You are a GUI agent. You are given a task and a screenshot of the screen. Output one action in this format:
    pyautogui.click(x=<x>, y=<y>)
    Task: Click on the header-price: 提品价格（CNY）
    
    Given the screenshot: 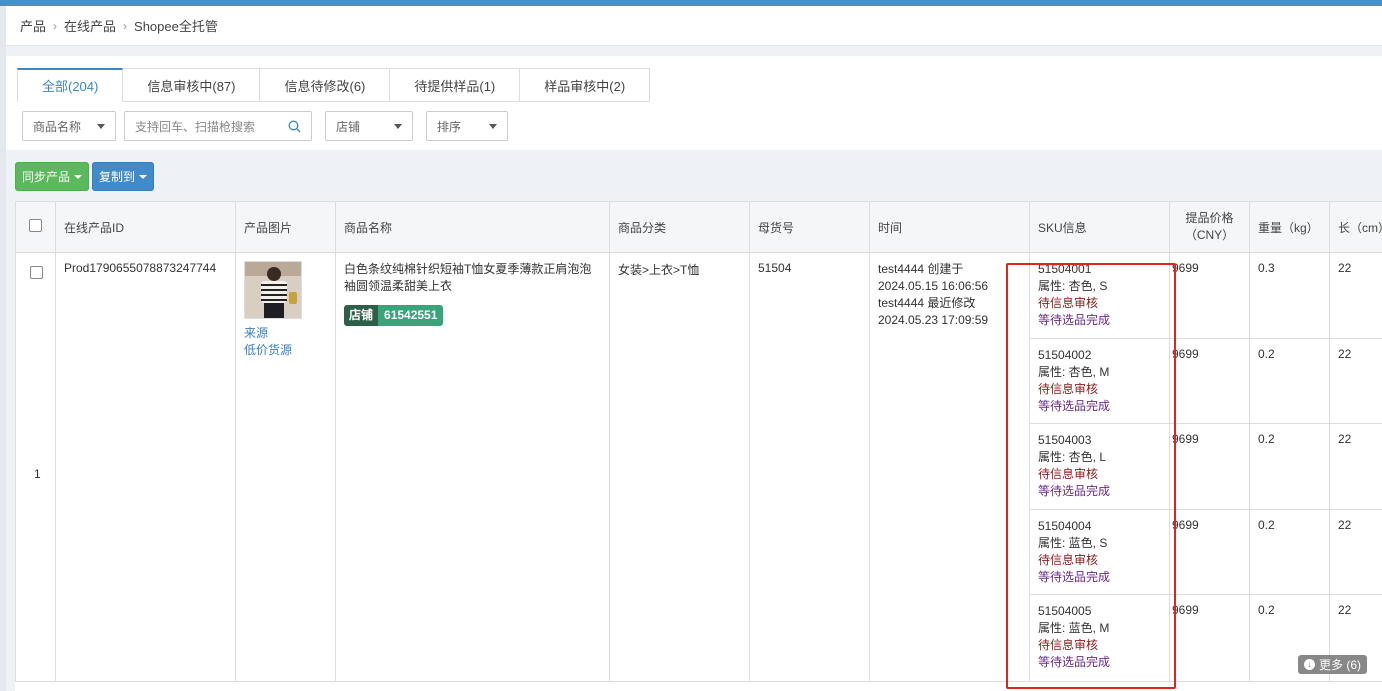 What is the action you would take?
    pyautogui.click(x=1209, y=227)
    